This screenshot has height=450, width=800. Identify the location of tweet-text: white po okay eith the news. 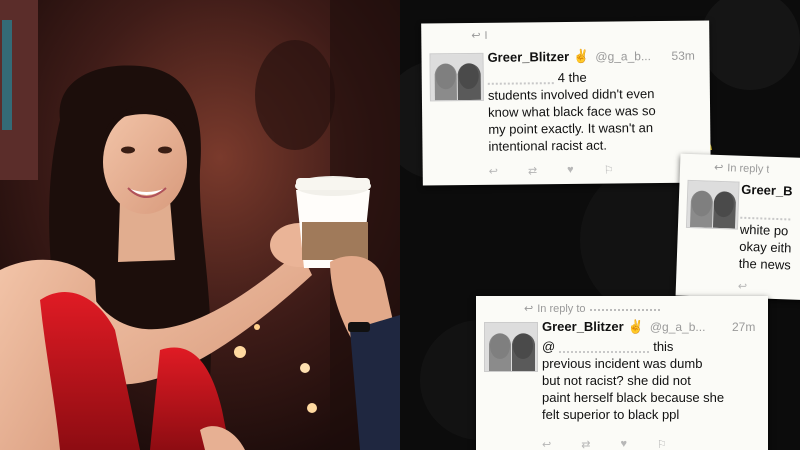
(766, 239).